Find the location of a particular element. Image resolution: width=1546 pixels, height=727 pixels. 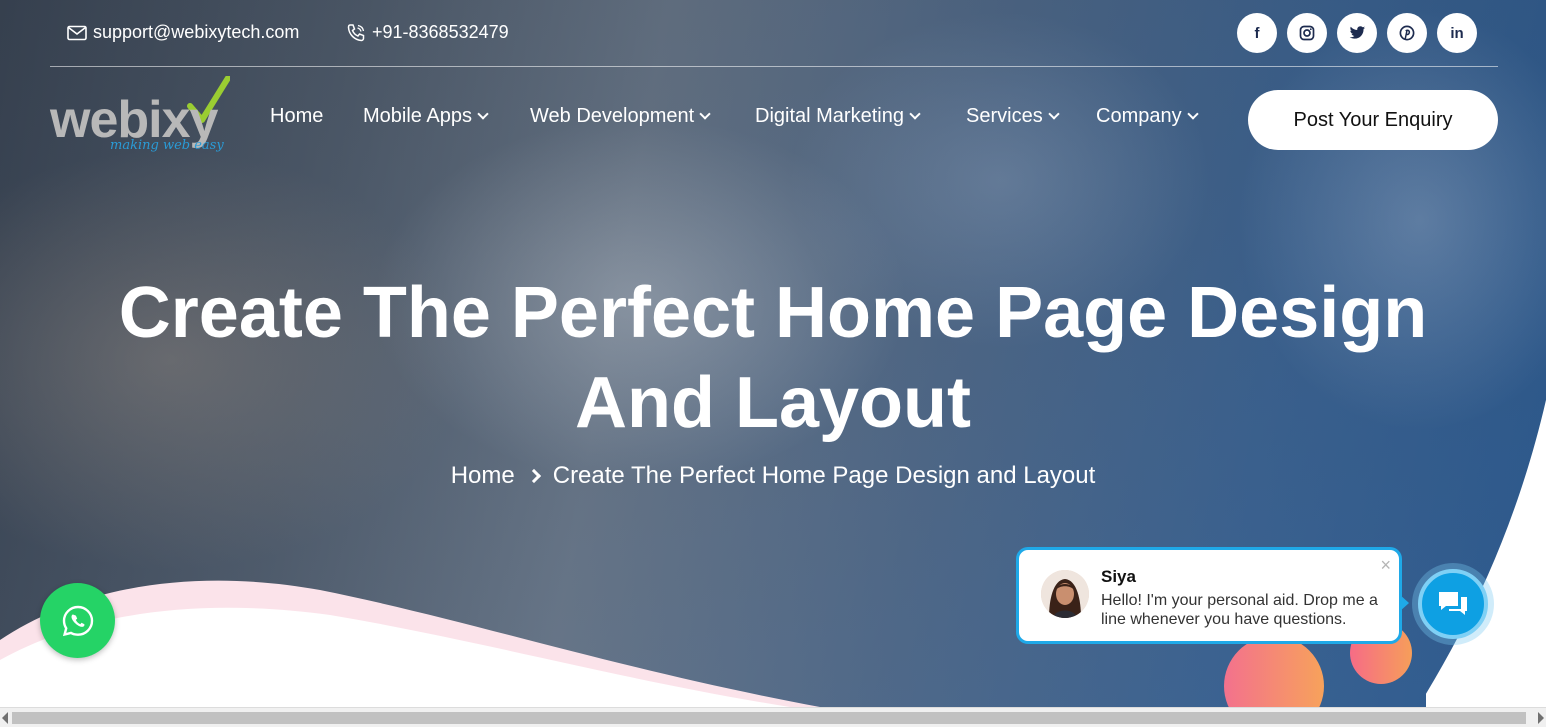

instagram-icon is located at coordinates (1307, 33).